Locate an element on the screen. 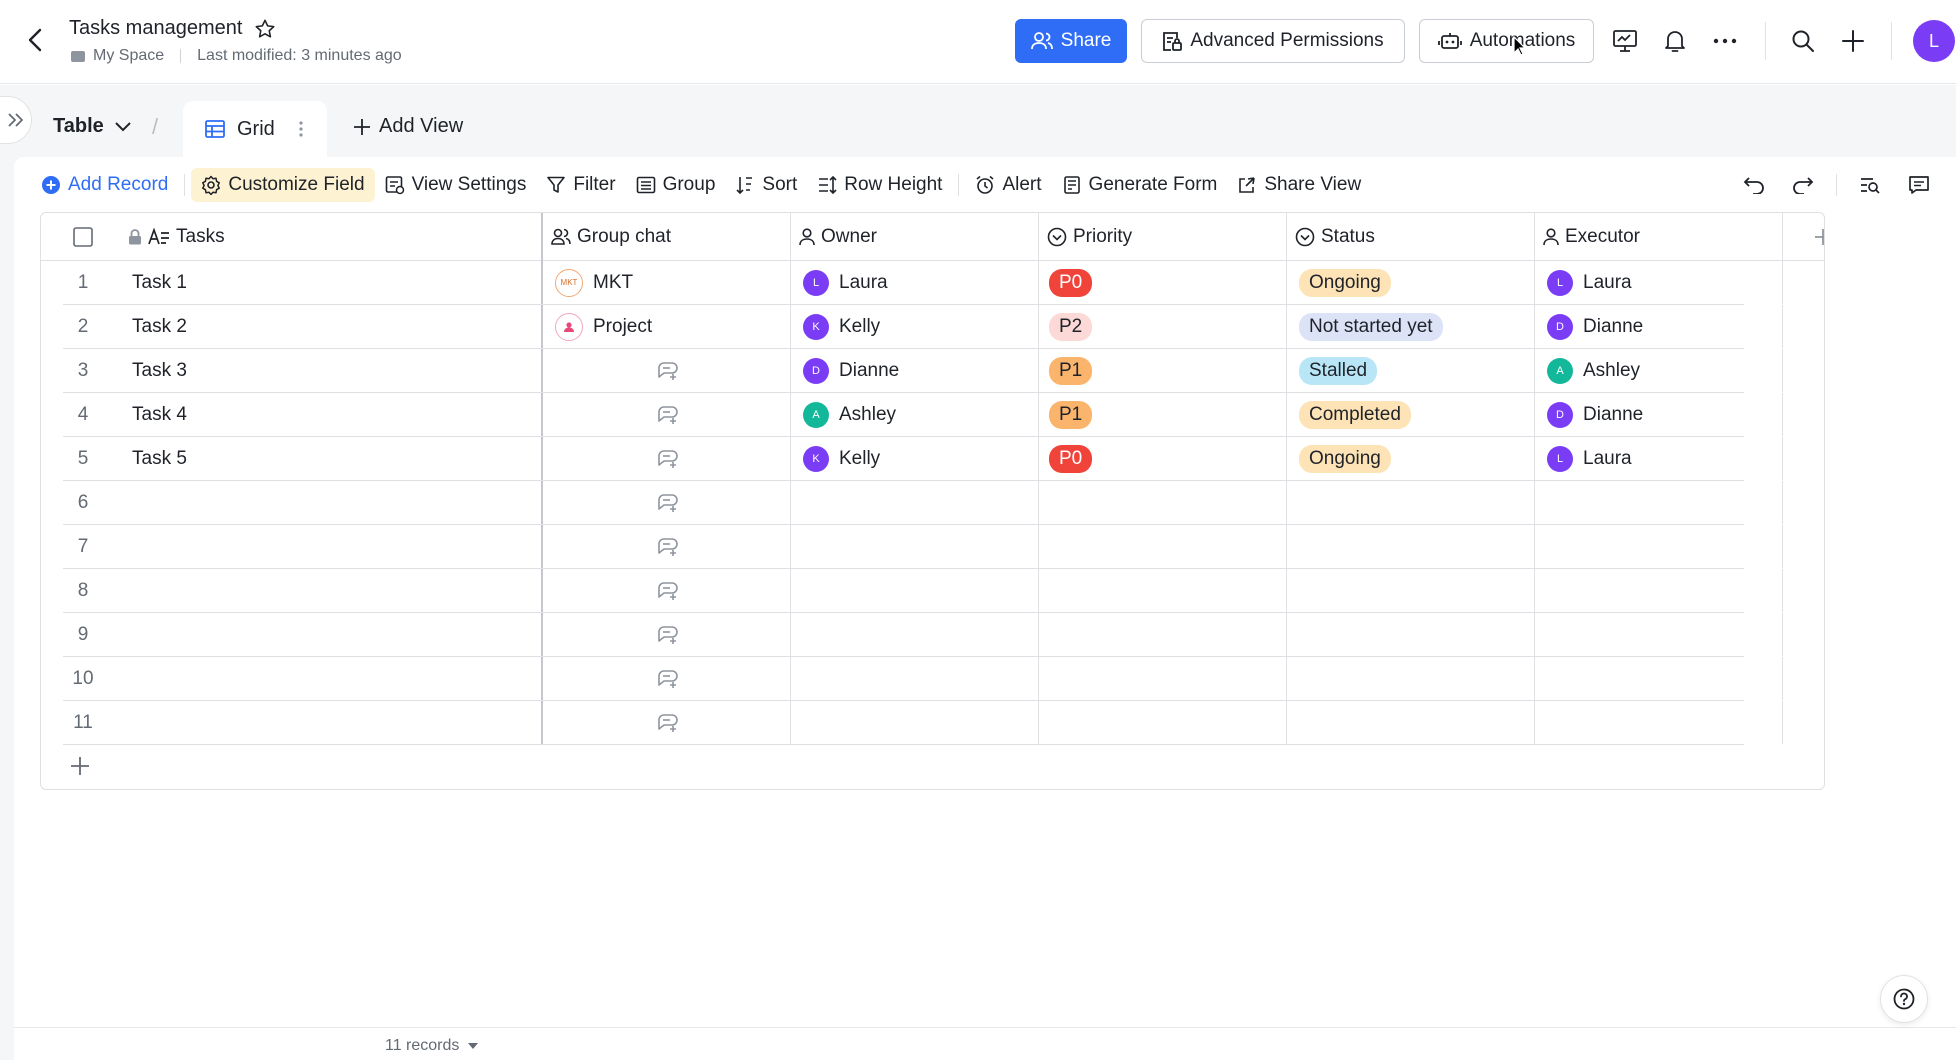 Image resolution: width=1956 pixels, height=1060 pixels. add-record-button: Add Record is located at coordinates (104, 185).